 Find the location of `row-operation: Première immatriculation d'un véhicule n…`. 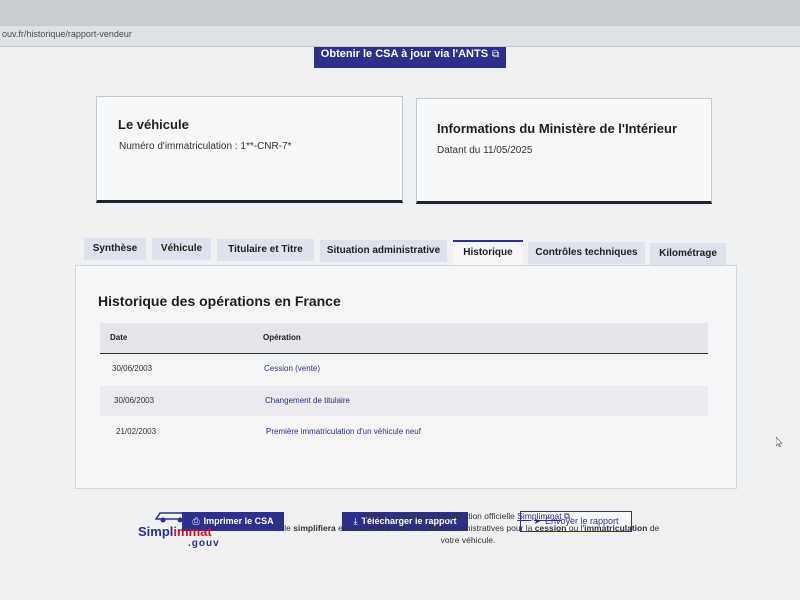

row-operation: Première immatriculation d'un véhicule n… is located at coordinates (343, 431).